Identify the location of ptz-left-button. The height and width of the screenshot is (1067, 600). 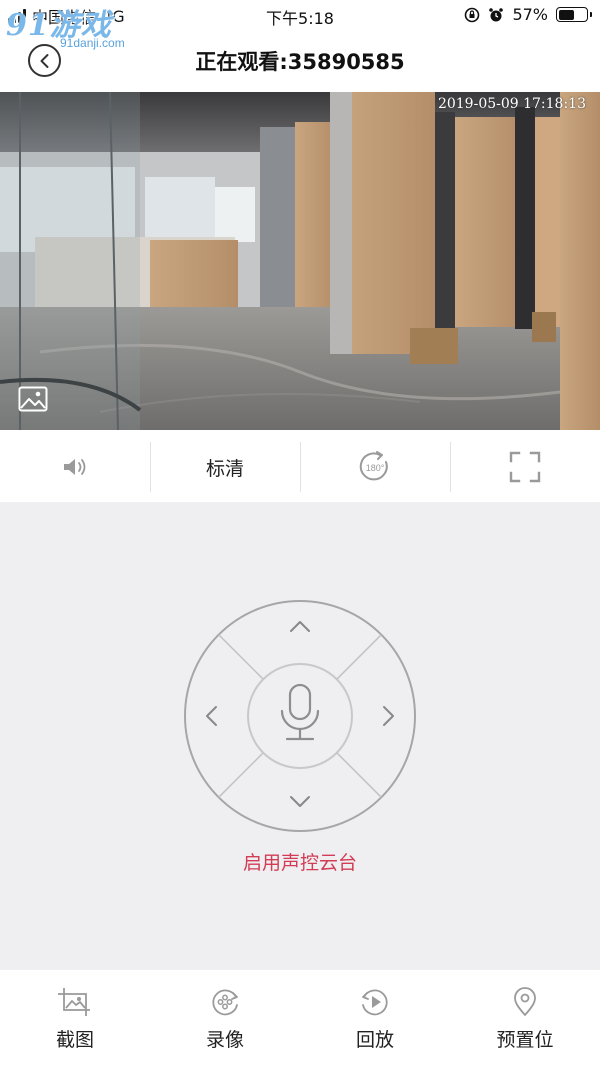
(213, 716).